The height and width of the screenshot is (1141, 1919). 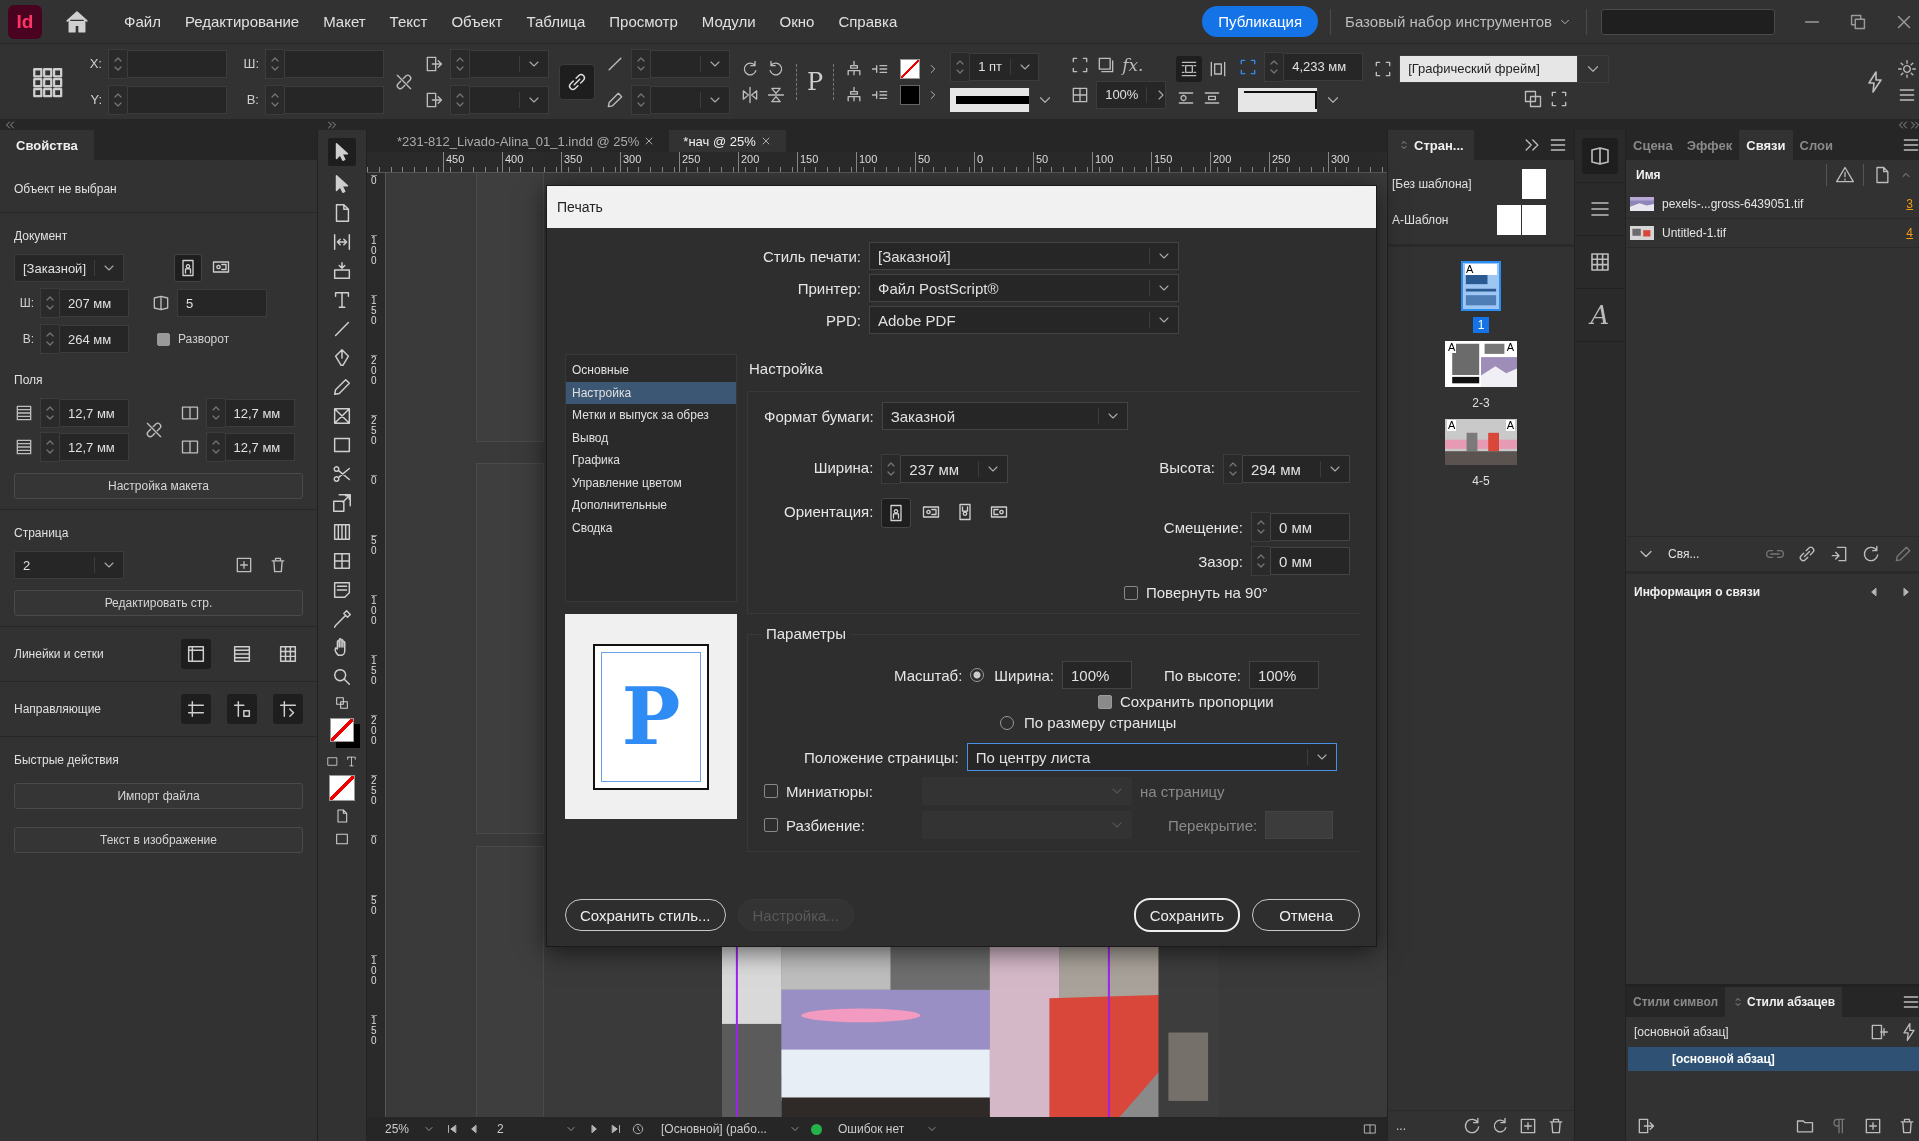 I want to click on page-link: 4, so click(x=1909, y=233).